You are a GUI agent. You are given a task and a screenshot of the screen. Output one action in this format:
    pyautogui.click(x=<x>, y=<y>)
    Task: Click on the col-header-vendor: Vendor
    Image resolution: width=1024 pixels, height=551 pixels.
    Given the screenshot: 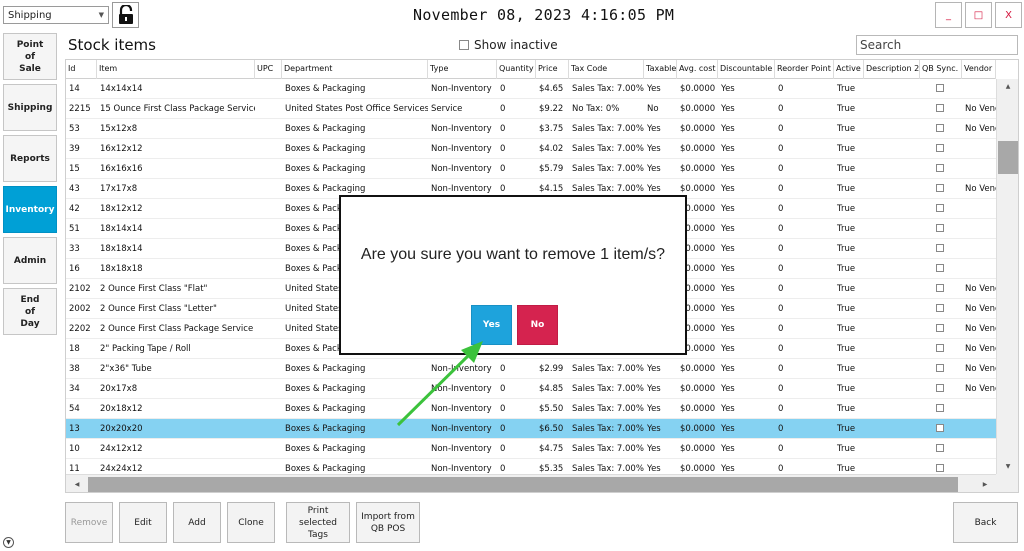 What is the action you would take?
    pyautogui.click(x=979, y=69)
    